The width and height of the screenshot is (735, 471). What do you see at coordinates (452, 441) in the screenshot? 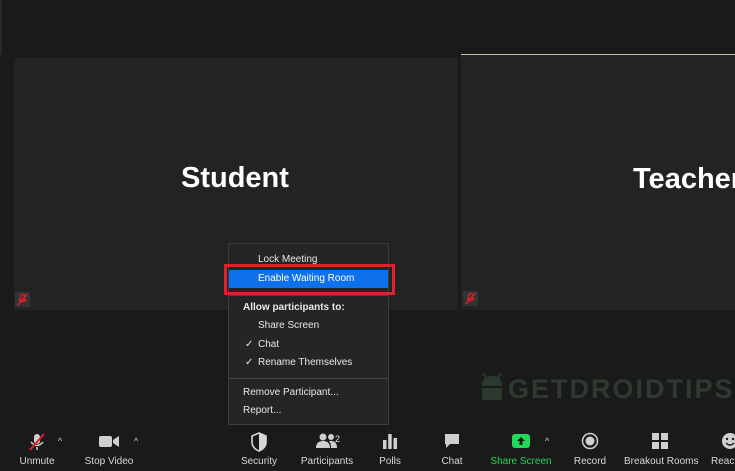
I see `chat-bubble-icon` at bounding box center [452, 441].